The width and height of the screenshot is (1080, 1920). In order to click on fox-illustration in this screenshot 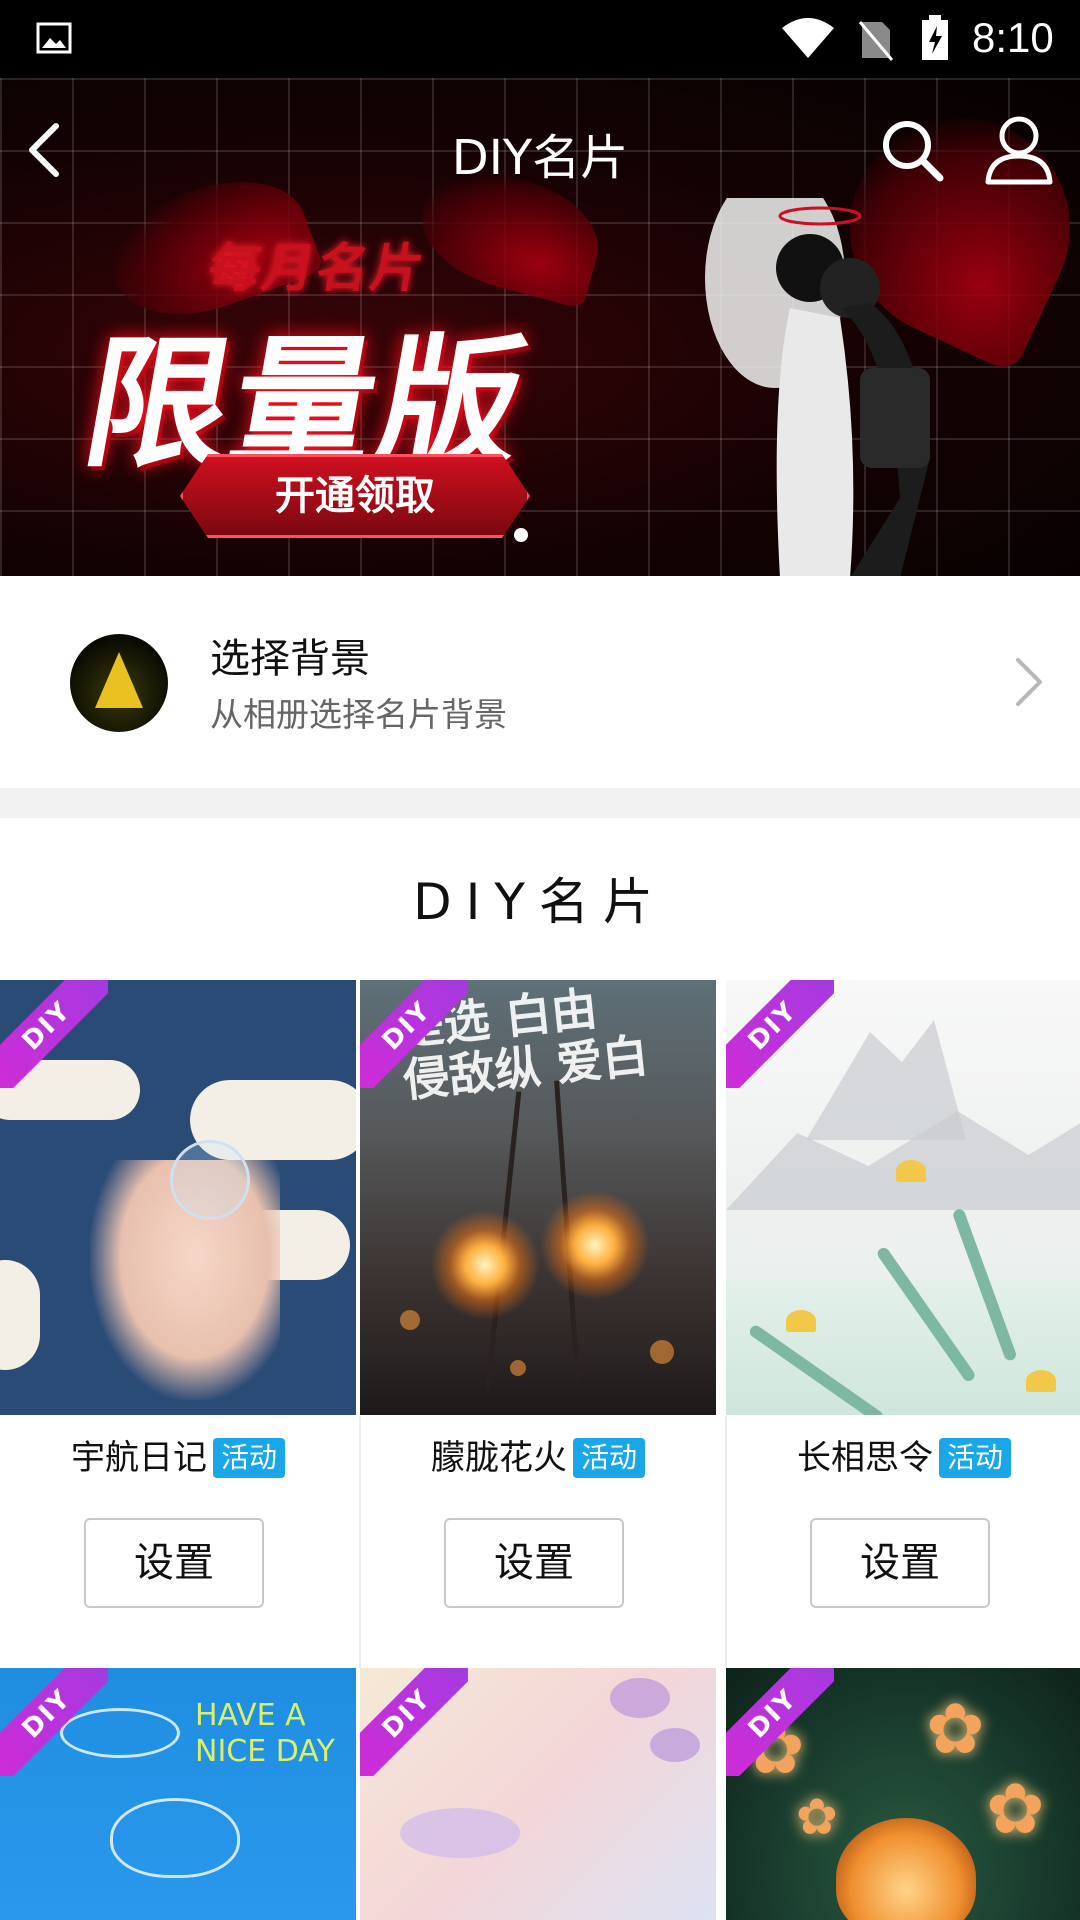, I will do `click(906, 1869)`.